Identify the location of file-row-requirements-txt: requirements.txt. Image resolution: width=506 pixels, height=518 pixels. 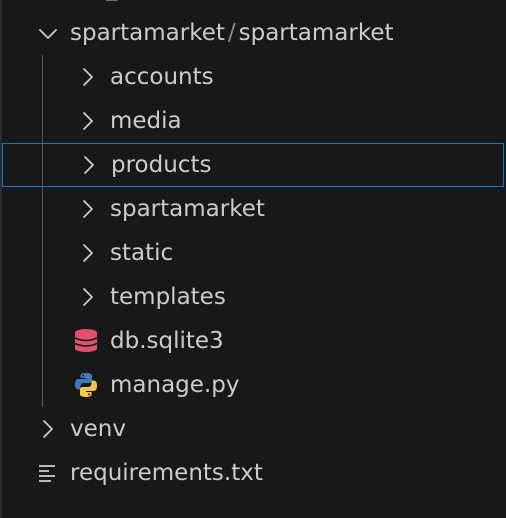
(253, 473).